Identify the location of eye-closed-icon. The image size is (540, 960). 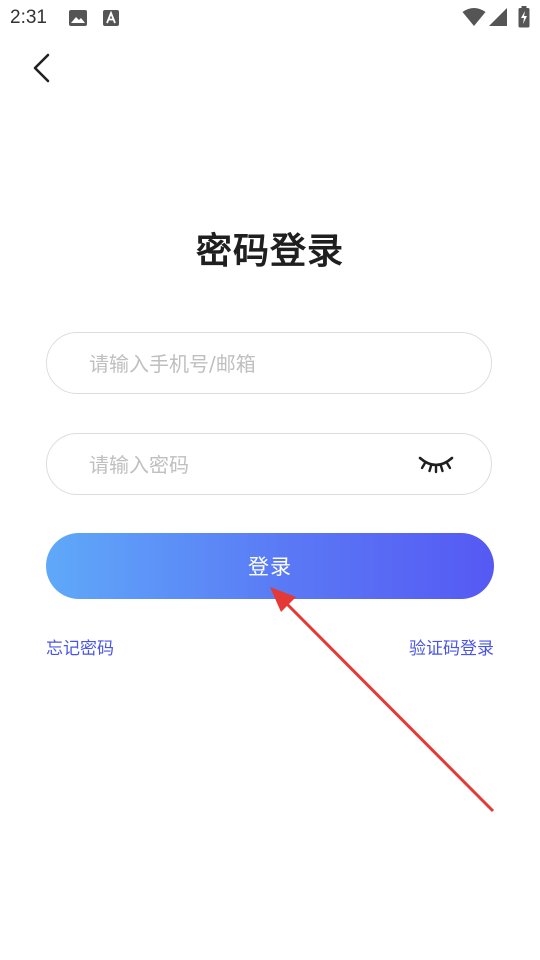
(436, 464).